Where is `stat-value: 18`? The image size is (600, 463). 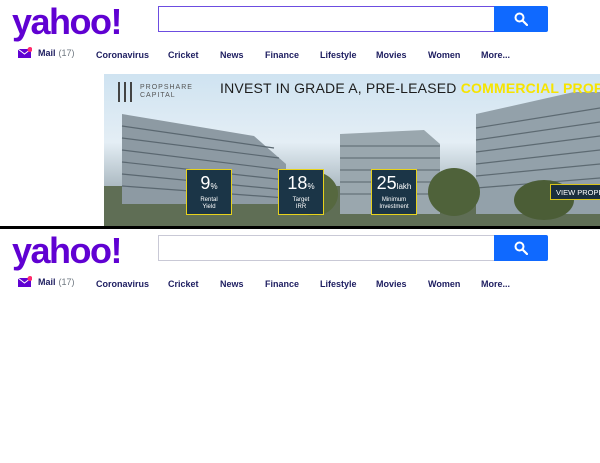 stat-value: 18 is located at coordinates (297, 183).